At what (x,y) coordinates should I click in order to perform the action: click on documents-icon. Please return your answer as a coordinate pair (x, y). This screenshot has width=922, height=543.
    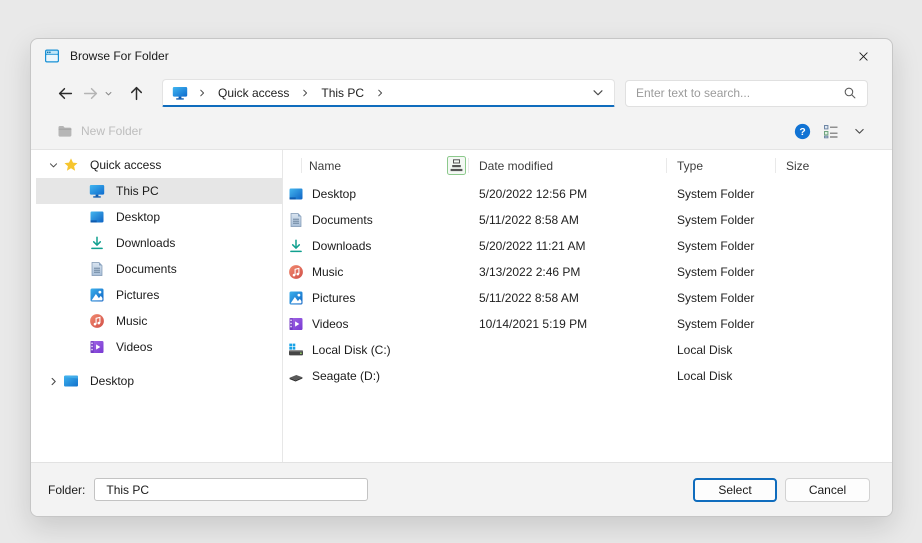
    Looking at the image, I should click on (97, 269).